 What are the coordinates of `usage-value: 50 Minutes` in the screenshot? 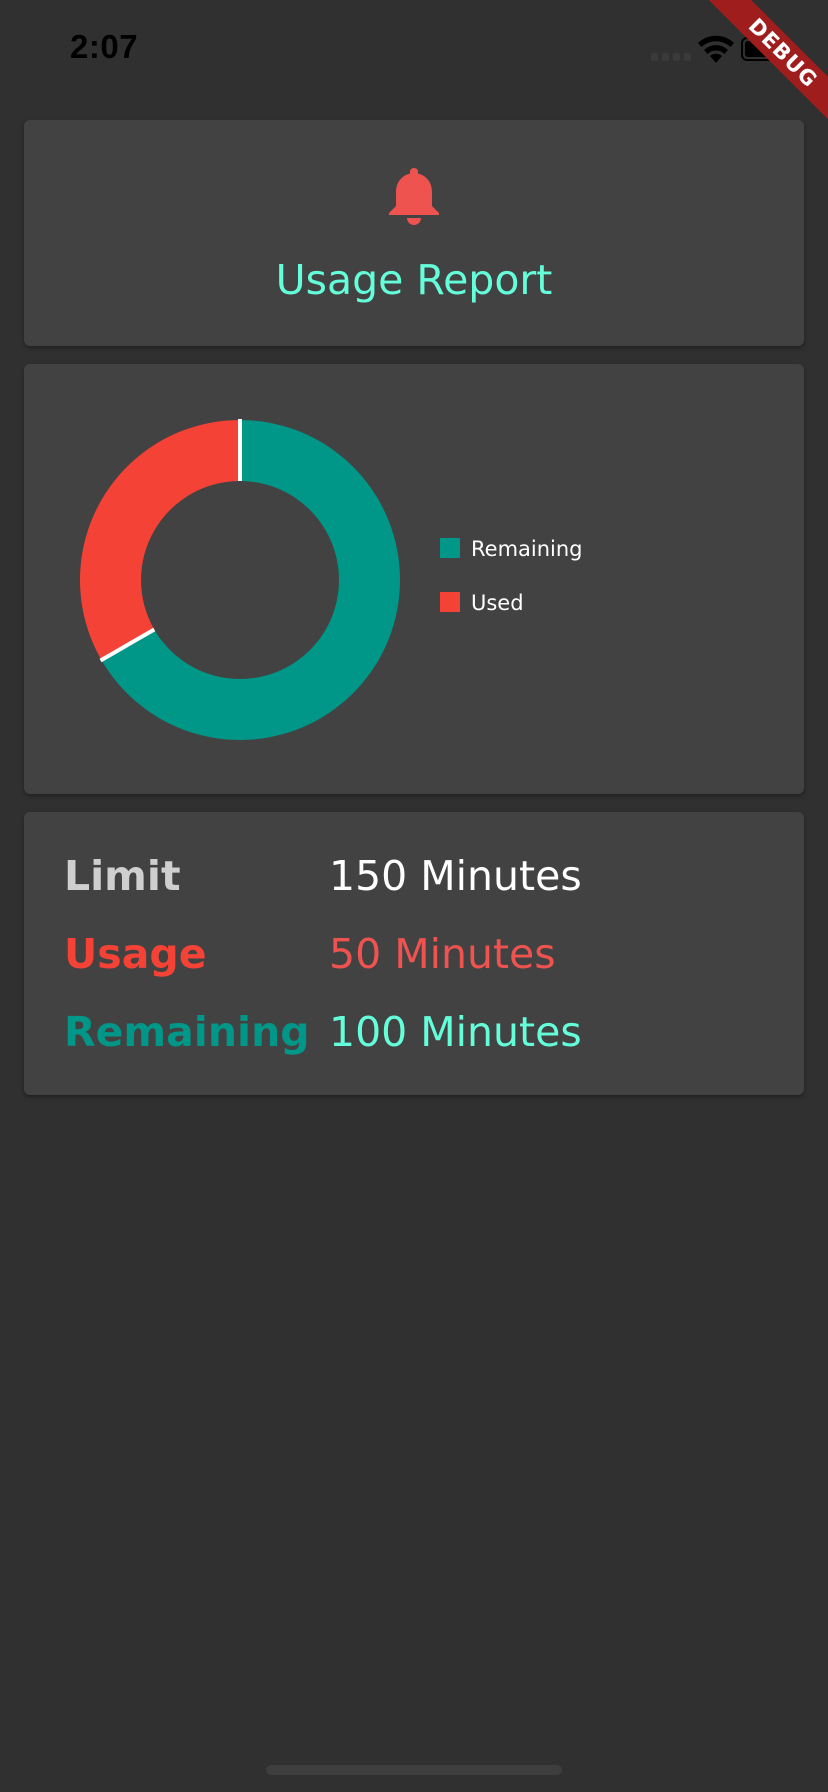 It's located at (442, 954).